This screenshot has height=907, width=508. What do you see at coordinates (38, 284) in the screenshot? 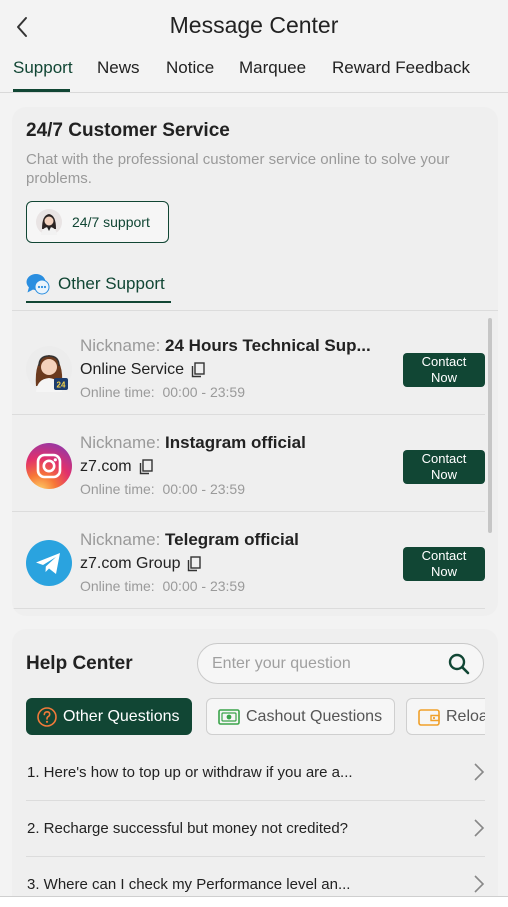
I see `chat-bubble-icon` at bounding box center [38, 284].